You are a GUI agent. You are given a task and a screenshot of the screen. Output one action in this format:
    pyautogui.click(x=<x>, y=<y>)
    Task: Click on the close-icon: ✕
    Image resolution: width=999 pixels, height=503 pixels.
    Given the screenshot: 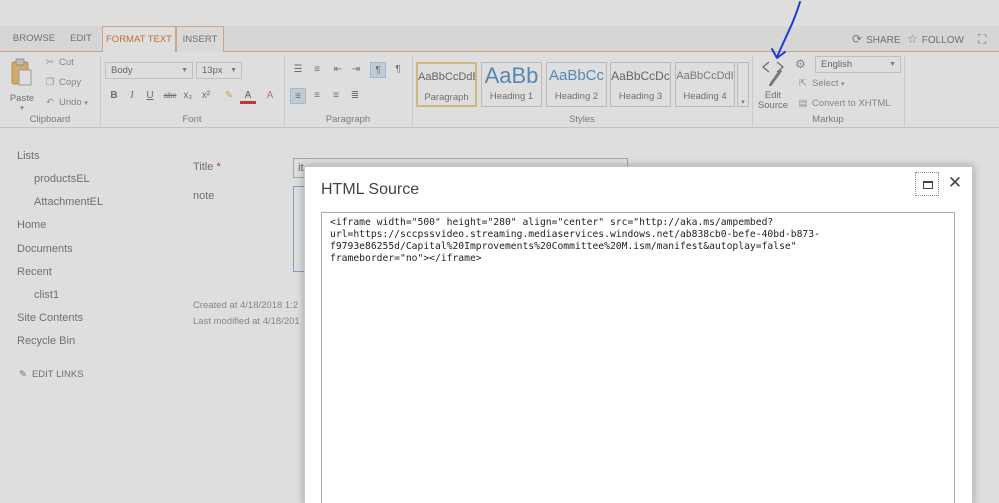 What is the action you would take?
    pyautogui.click(x=955, y=182)
    